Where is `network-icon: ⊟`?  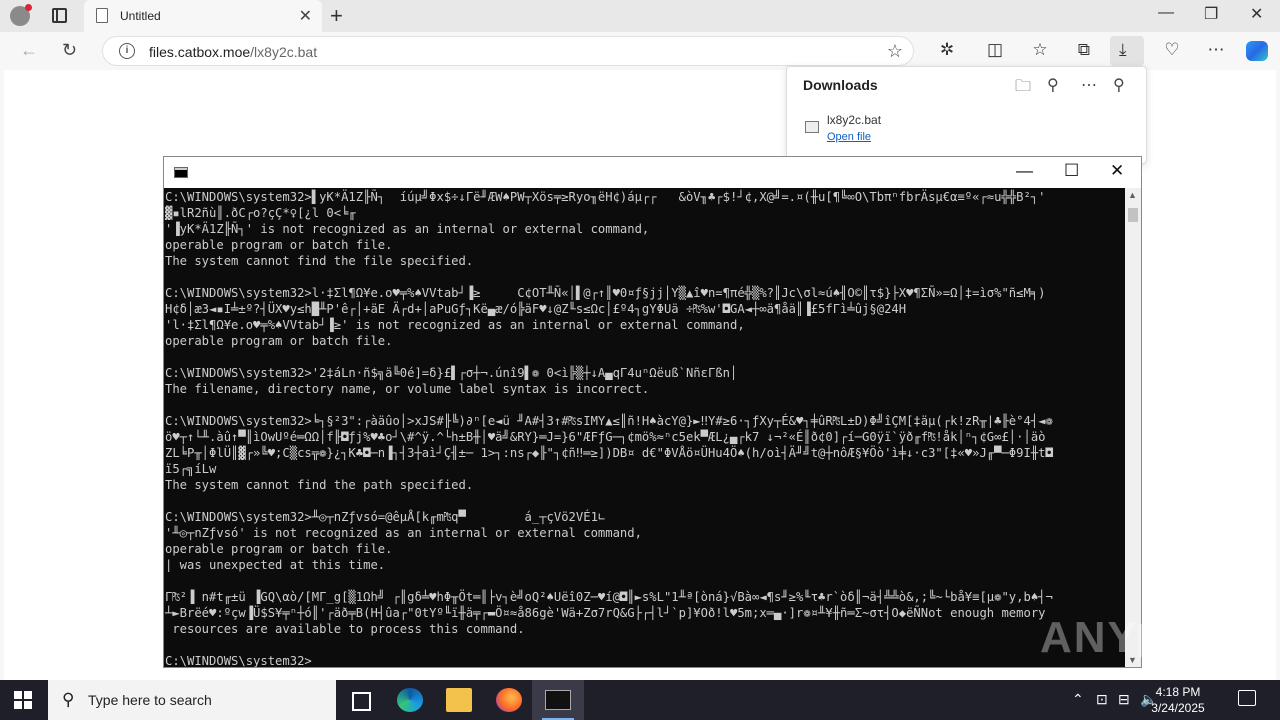
network-icon: ⊟ is located at coordinates (1124, 699).